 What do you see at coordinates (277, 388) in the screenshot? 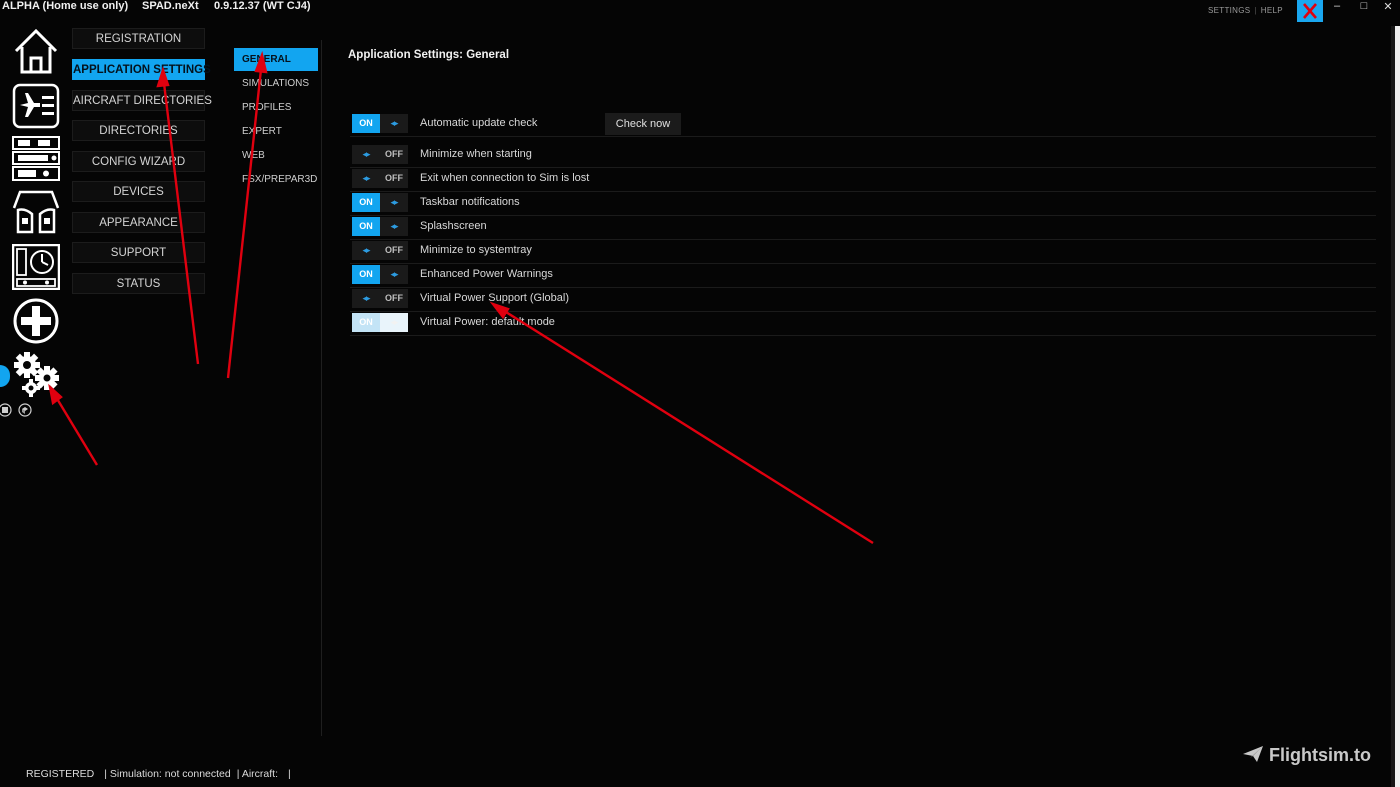
I see `submenu-panel` at bounding box center [277, 388].